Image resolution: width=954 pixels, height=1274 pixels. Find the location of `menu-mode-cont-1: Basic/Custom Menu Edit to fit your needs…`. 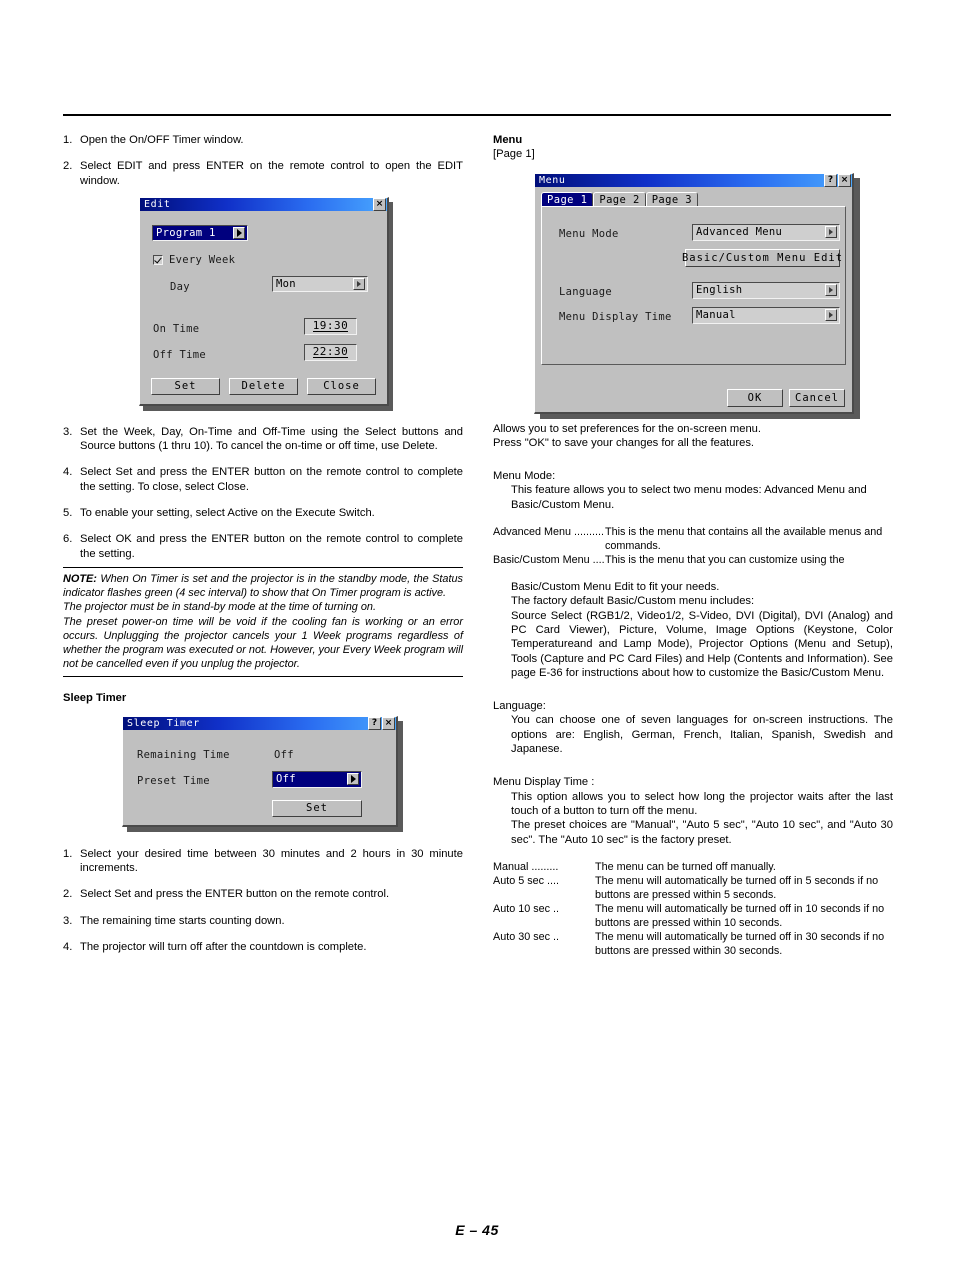

menu-mode-cont-1: Basic/Custom Menu Edit to fit your needs… is located at coordinates (615, 587).